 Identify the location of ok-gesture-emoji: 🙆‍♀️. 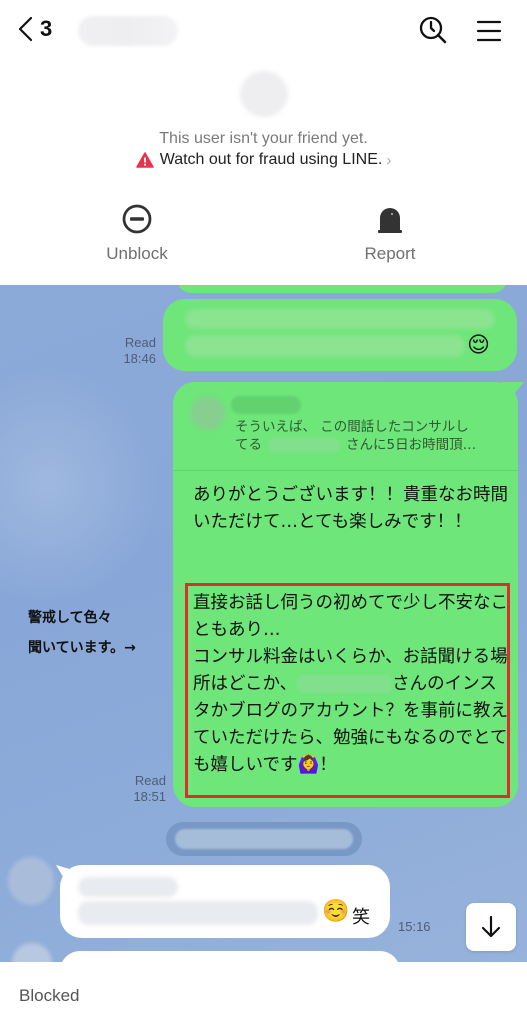
(308, 765).